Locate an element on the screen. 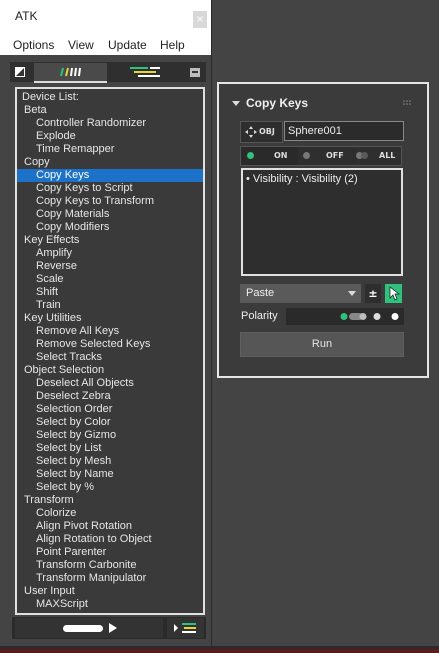  playback-bar is located at coordinates (109, 628).